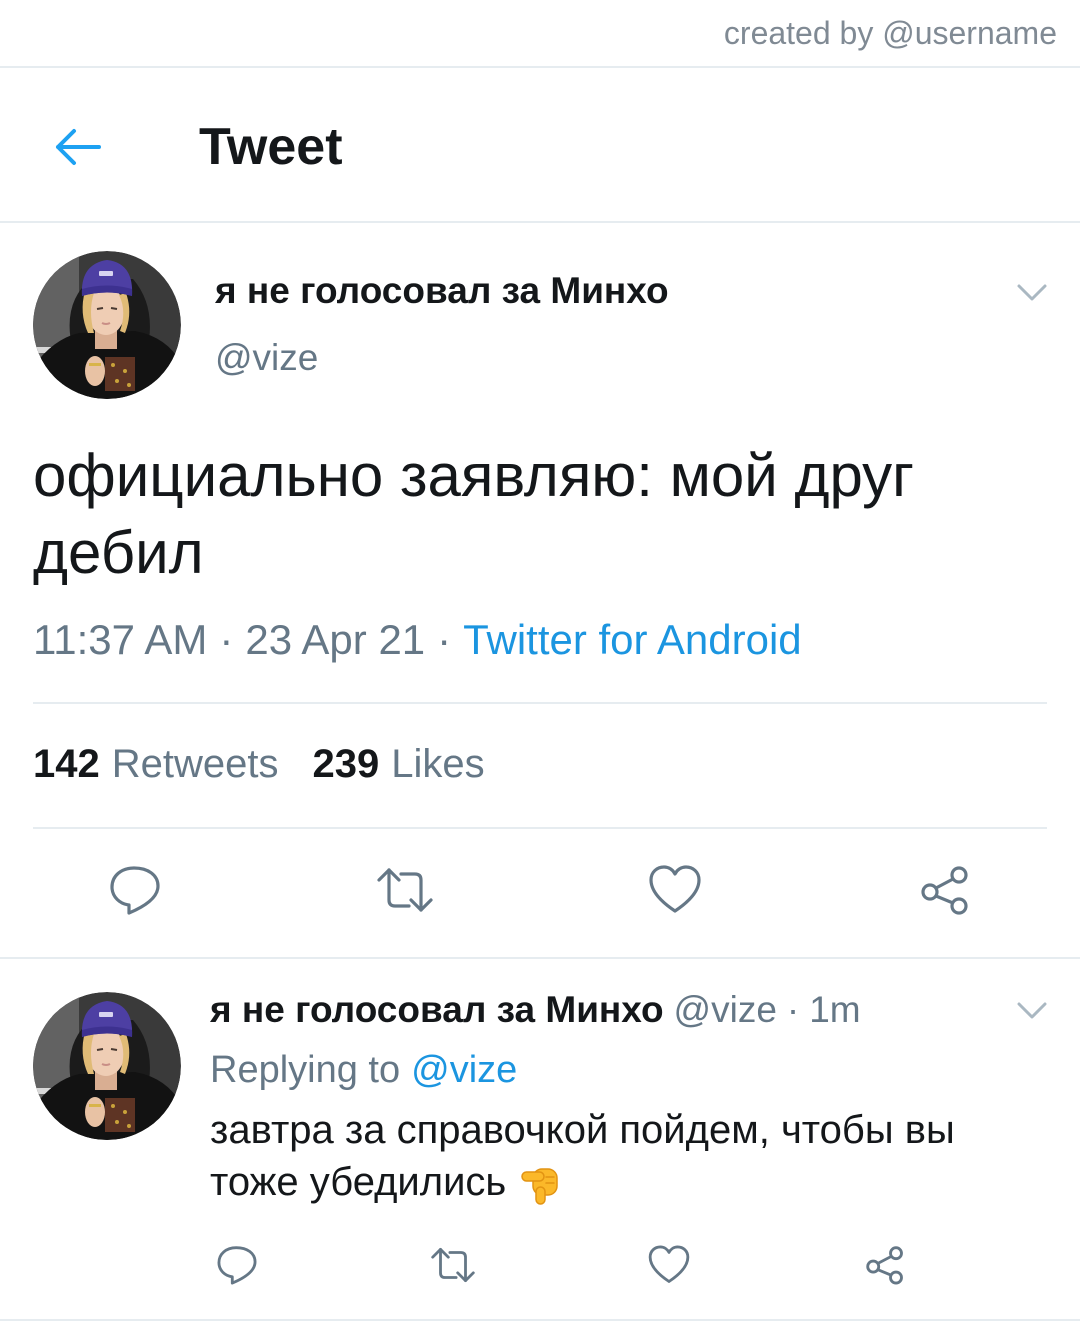  What do you see at coordinates (438, 764) in the screenshot?
I see `likes-label: Likes` at bounding box center [438, 764].